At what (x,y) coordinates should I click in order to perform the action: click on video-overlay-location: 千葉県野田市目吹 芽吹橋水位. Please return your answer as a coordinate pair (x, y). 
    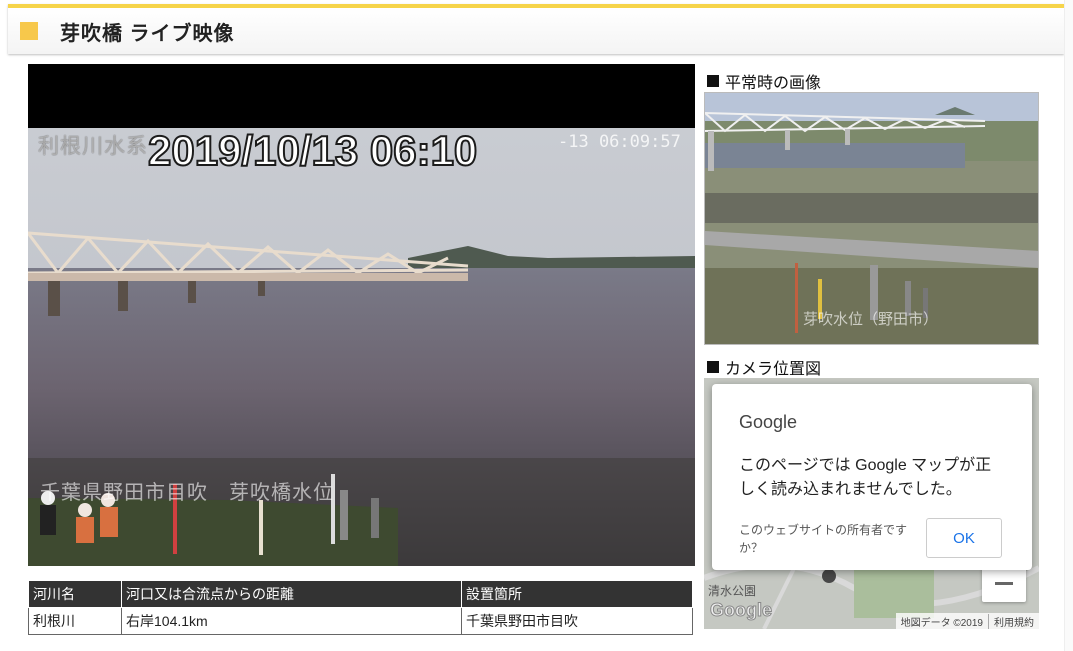
    Looking at the image, I should click on (187, 493).